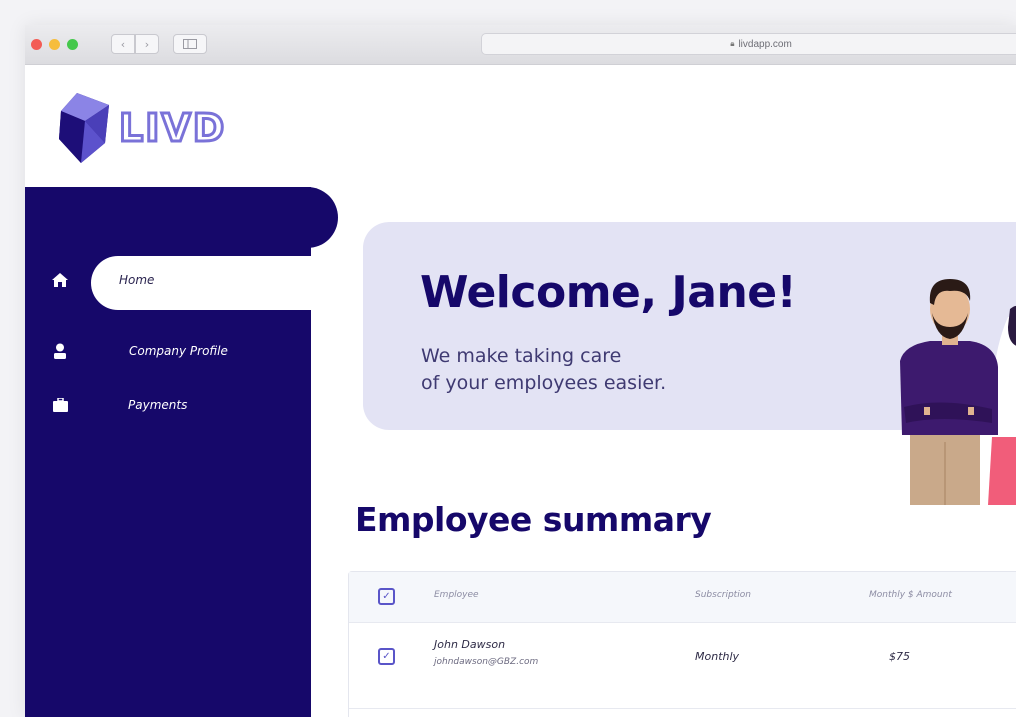 The image size is (1016, 717). I want to click on sidebar-item-payments: Payments, so click(119, 405).